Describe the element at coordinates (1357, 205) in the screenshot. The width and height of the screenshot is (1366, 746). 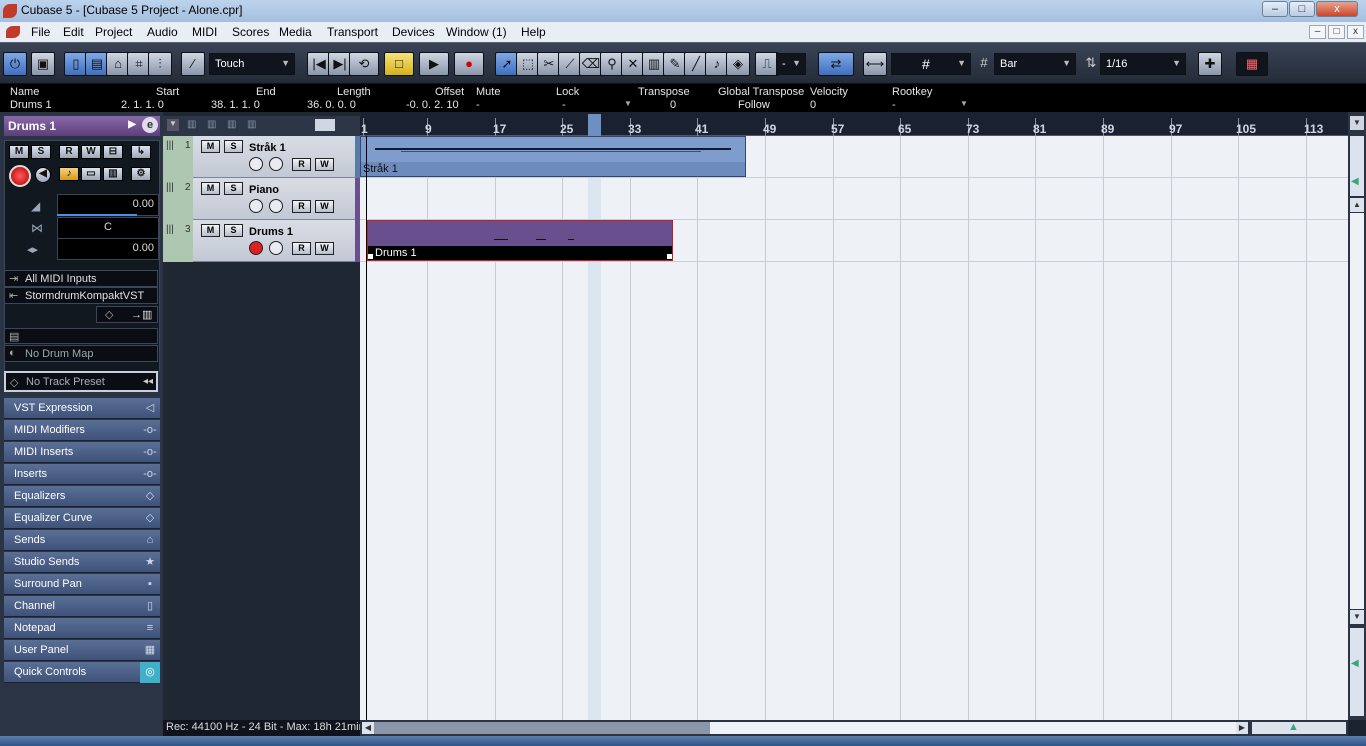
I see `scroll-up-icon: ▲` at that location.